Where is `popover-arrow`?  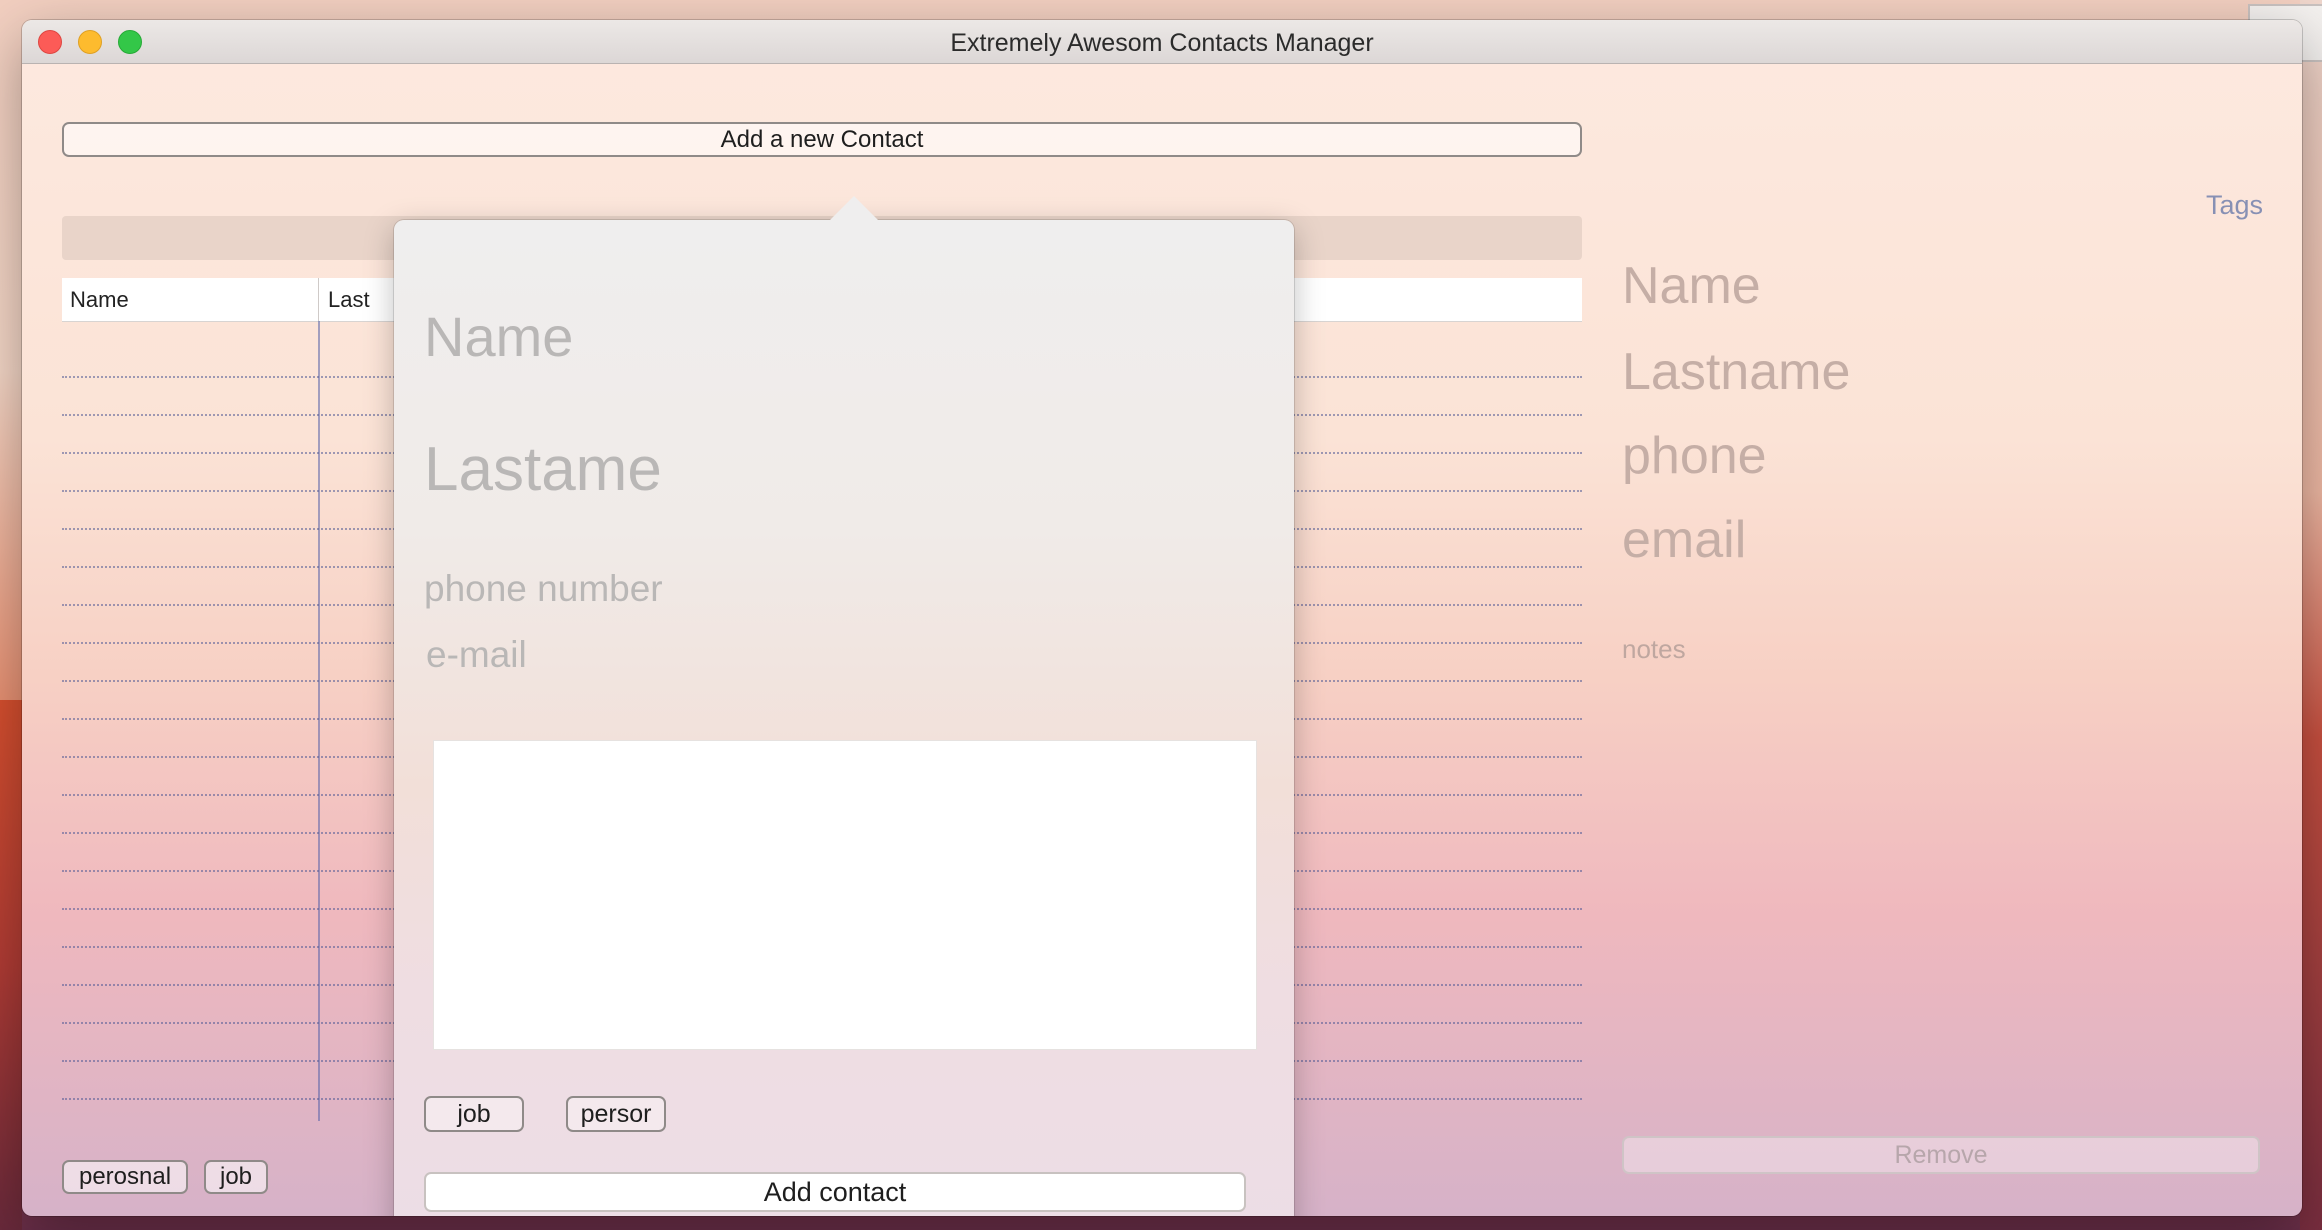
popover-arrow is located at coordinates (854, 208).